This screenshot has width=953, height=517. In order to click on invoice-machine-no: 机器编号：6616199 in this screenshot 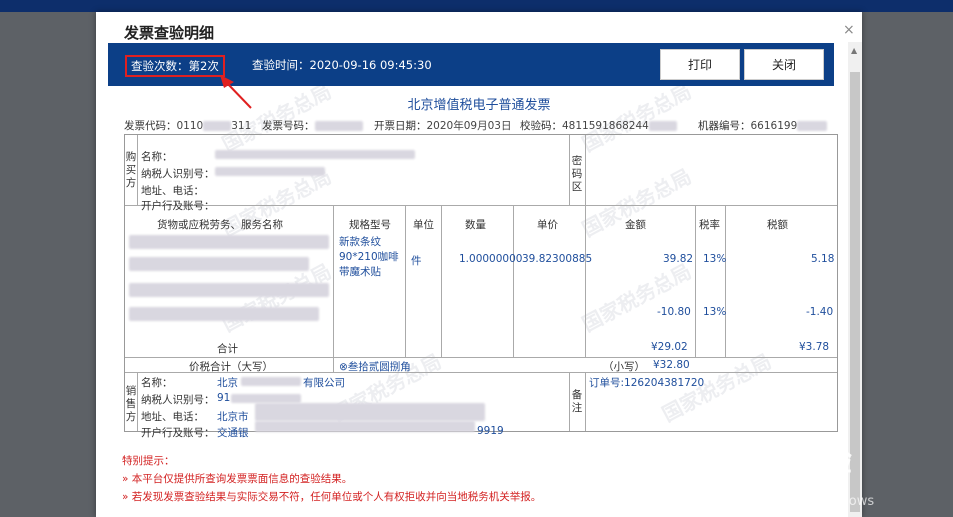, I will do `click(763, 125)`.